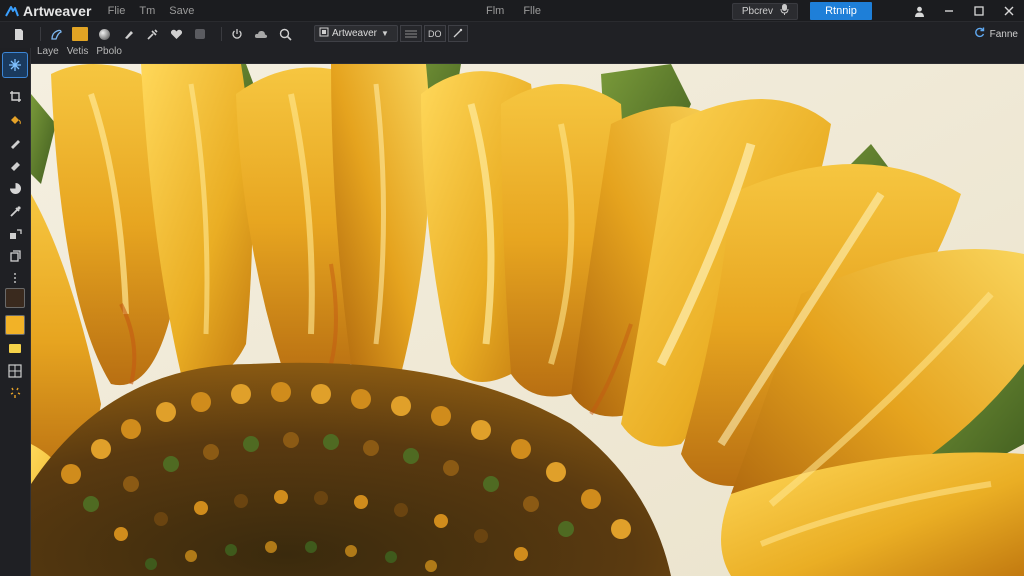 This screenshot has height=576, width=1024. Describe the element at coordinates (757, 11) in the screenshot. I see `preview-label: Pbcrev` at that location.